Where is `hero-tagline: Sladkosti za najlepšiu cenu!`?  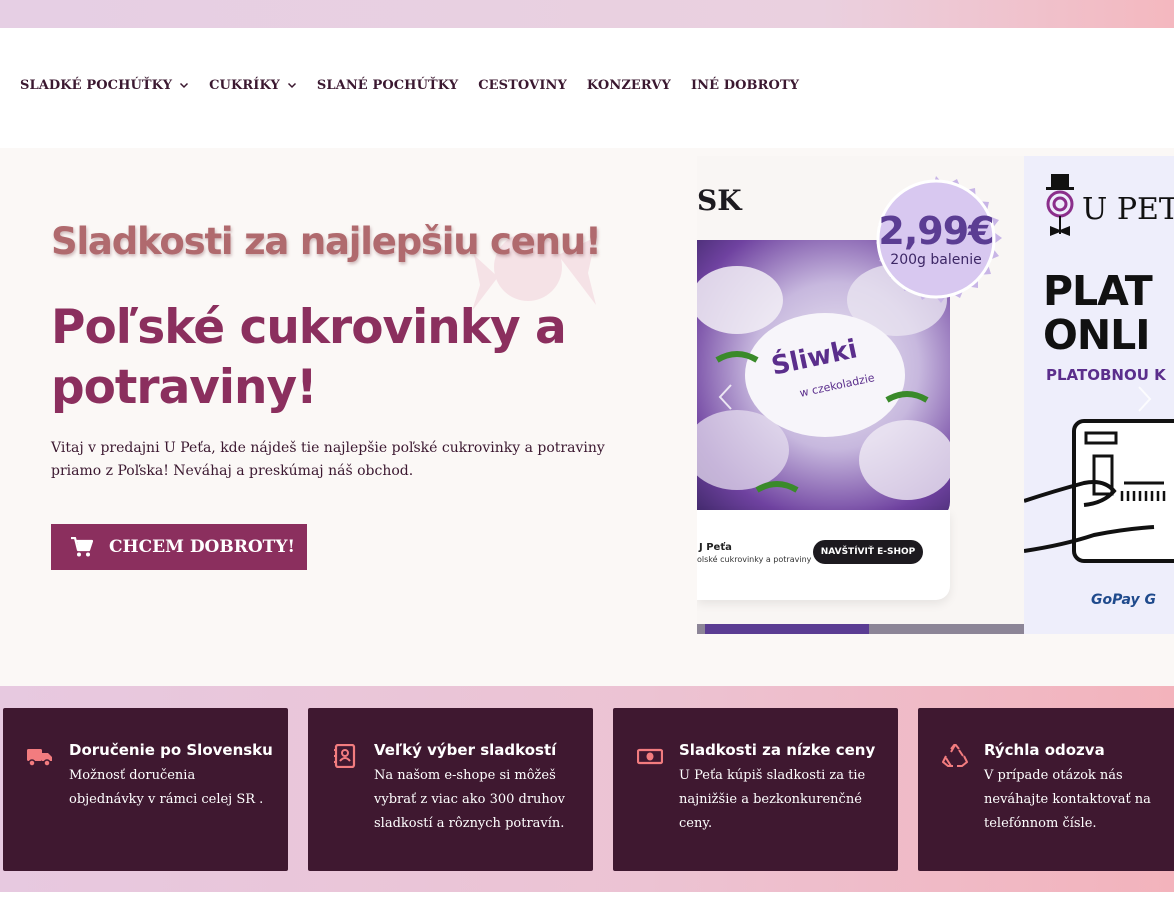 hero-tagline: Sladkosti za najlepšiu cenu! is located at coordinates (326, 241).